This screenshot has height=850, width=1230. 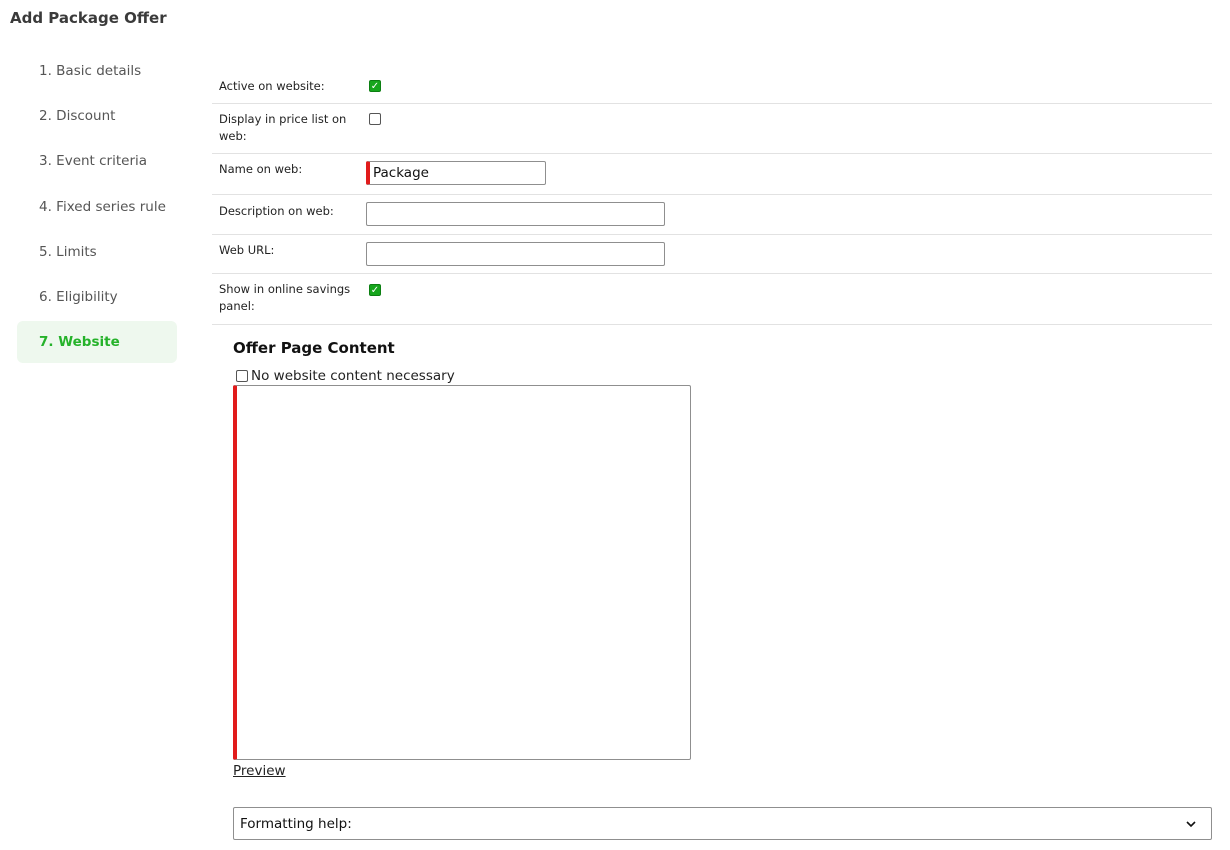 What do you see at coordinates (712, 129) in the screenshot?
I see `display-price-list-row: Display in price list on web:` at bounding box center [712, 129].